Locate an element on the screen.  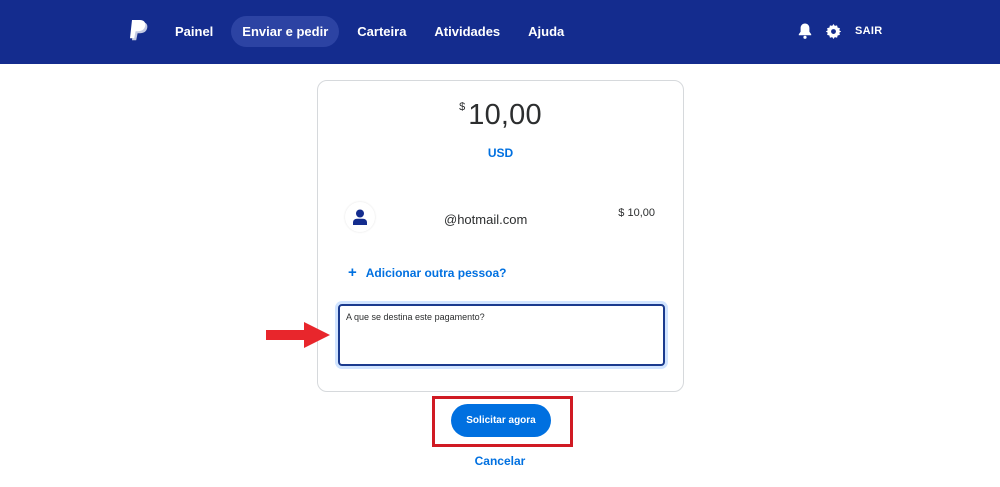
nav-item-carteira: Carteira is located at coordinates (381, 31).